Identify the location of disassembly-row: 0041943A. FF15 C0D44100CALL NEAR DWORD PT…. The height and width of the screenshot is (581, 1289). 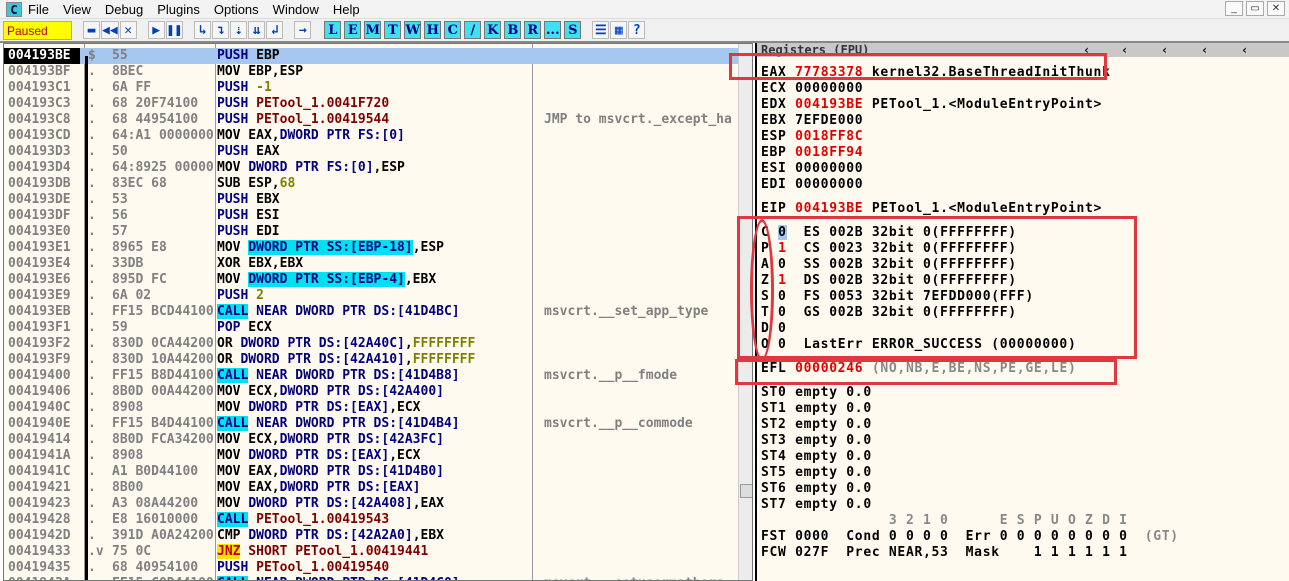
(371, 578).